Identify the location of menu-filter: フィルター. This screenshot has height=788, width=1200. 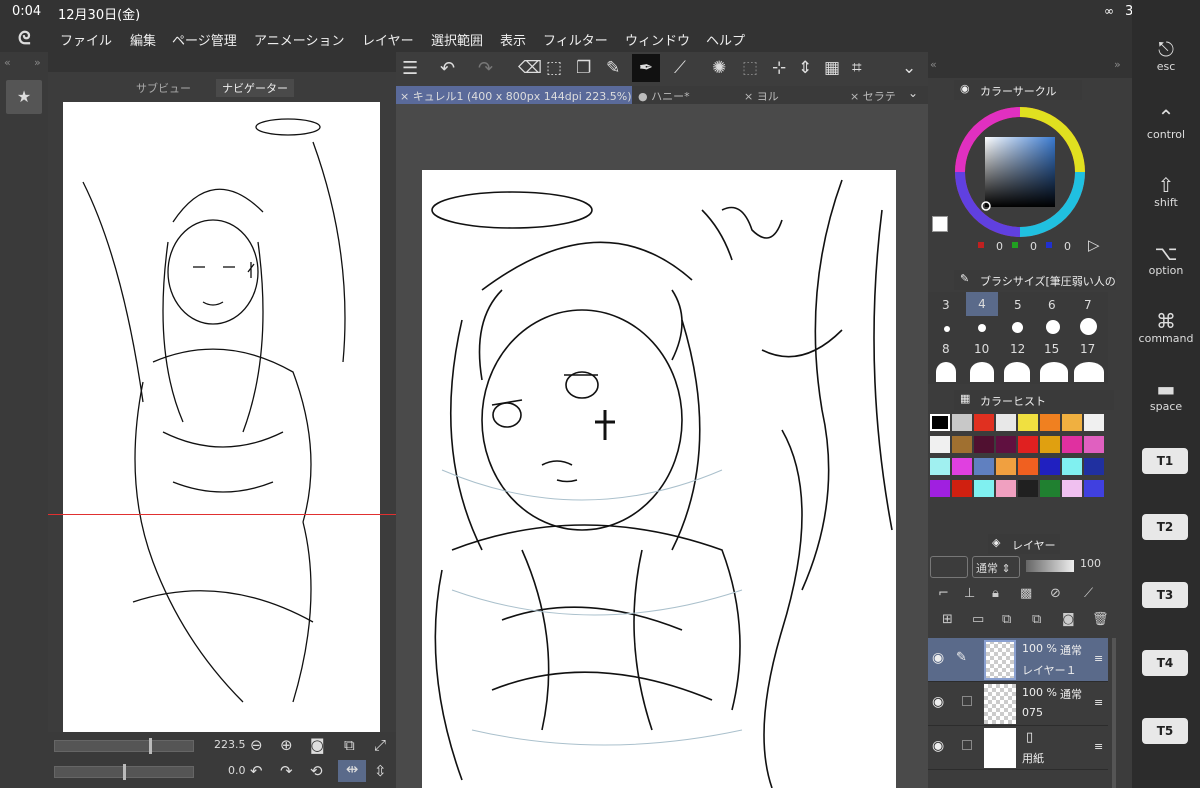
(575, 39).